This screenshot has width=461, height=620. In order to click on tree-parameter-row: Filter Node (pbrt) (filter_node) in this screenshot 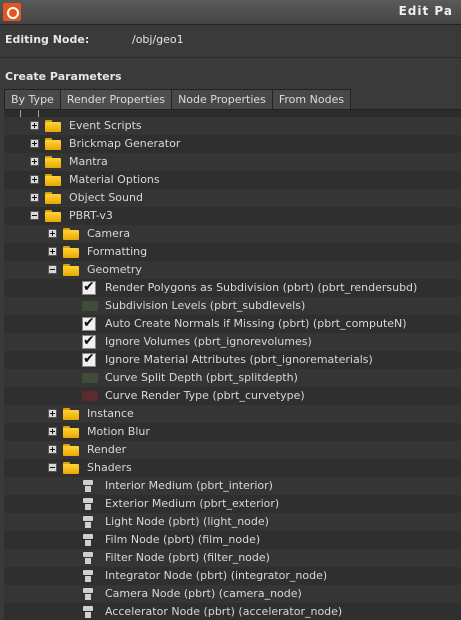, I will do `click(232, 558)`.